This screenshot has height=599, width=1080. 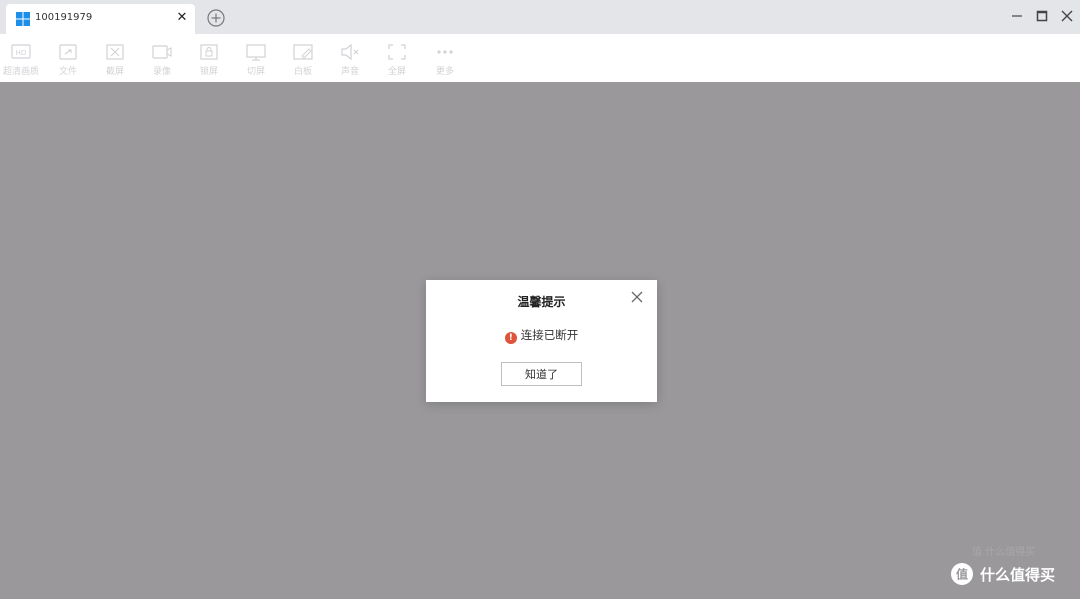 I want to click on toolbar-fullscreen-button: 全屏, so click(x=397, y=60).